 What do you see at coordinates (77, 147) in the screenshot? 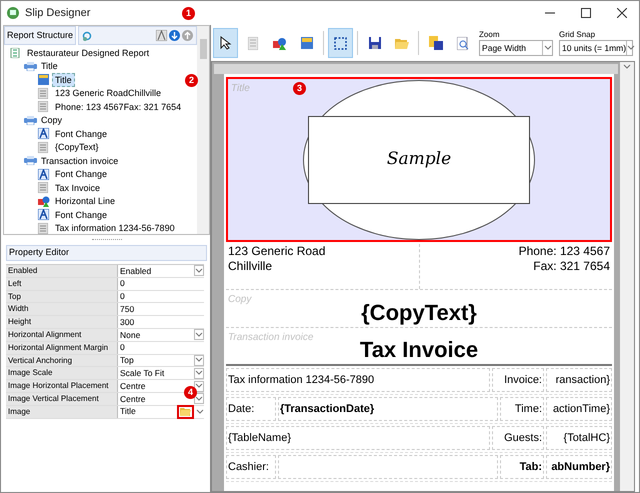
I see `tree-item: {CopyText}` at bounding box center [77, 147].